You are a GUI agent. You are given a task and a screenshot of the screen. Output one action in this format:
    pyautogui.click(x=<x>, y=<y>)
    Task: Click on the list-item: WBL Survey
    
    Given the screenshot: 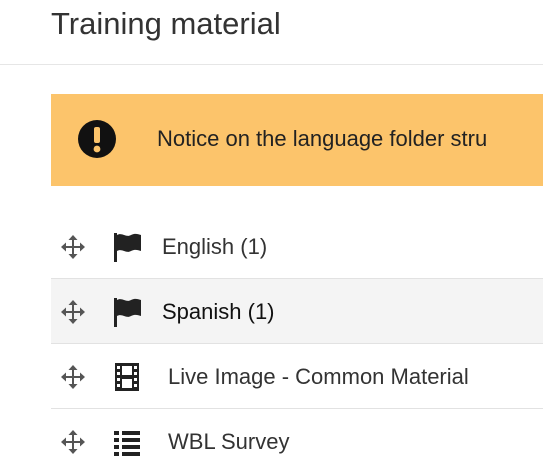 What is the action you would take?
    pyautogui.click(x=297, y=441)
    